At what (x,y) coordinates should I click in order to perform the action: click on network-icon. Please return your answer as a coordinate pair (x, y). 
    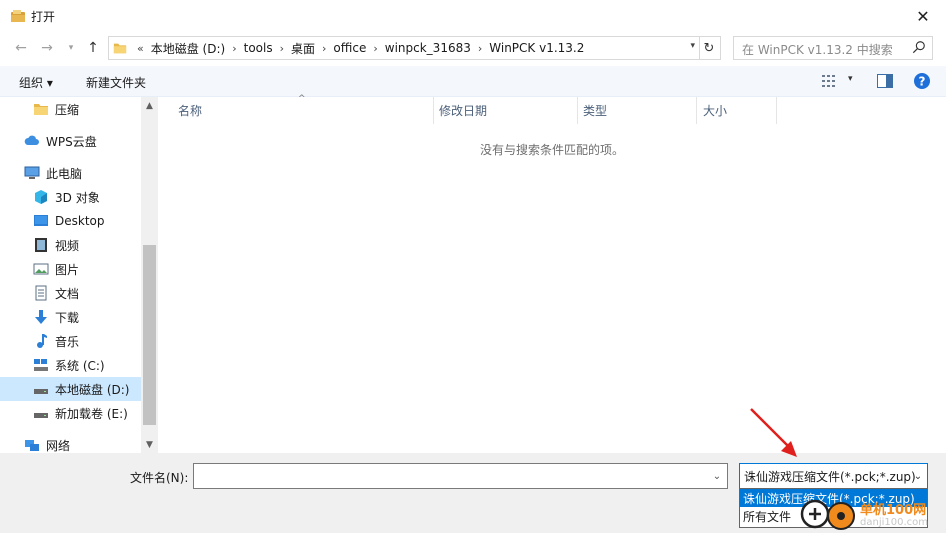
    Looking at the image, I should click on (32, 445).